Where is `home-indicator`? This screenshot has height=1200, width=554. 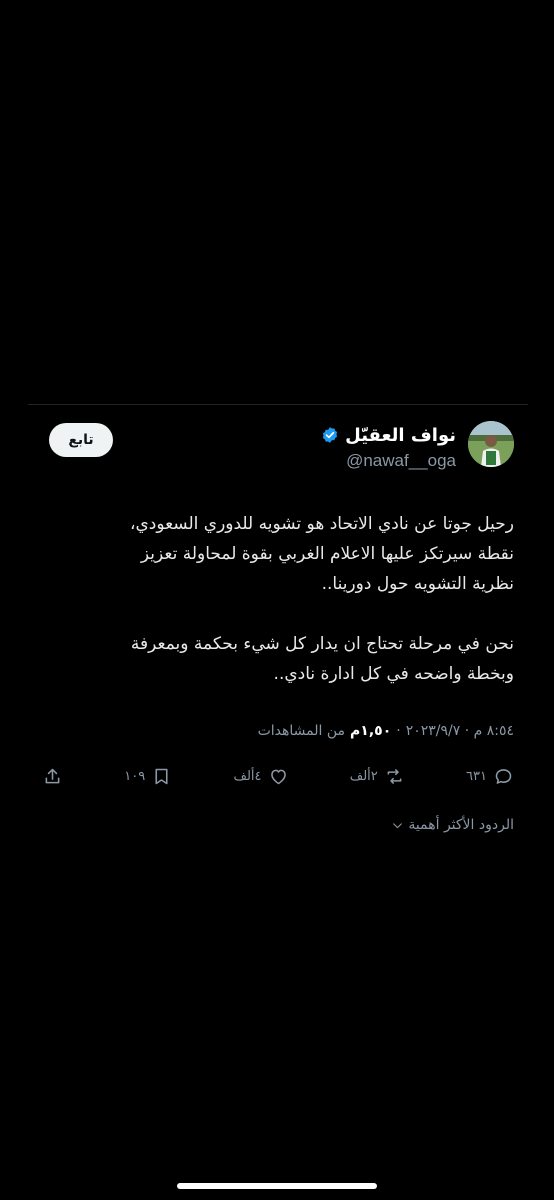
home-indicator is located at coordinates (277, 1186).